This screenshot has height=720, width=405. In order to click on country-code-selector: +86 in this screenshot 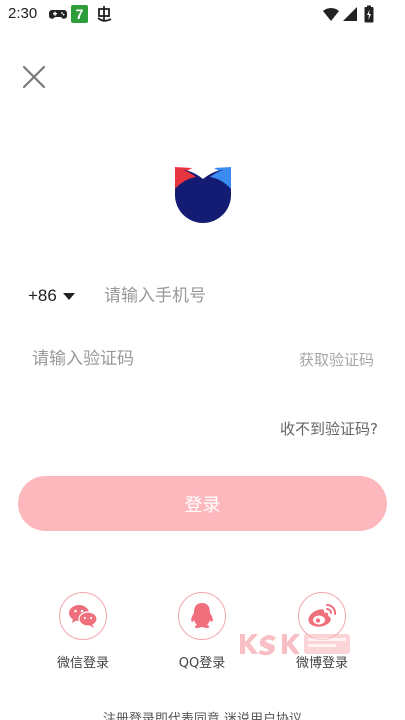, I will do `click(51, 296)`.